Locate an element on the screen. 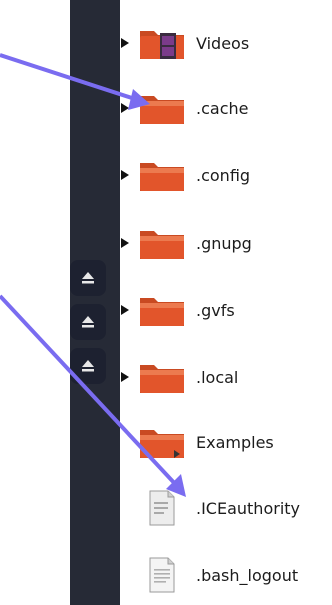 The width and height of the screenshot is (332, 605). tree-item-videos: Videos is located at coordinates (184, 43).